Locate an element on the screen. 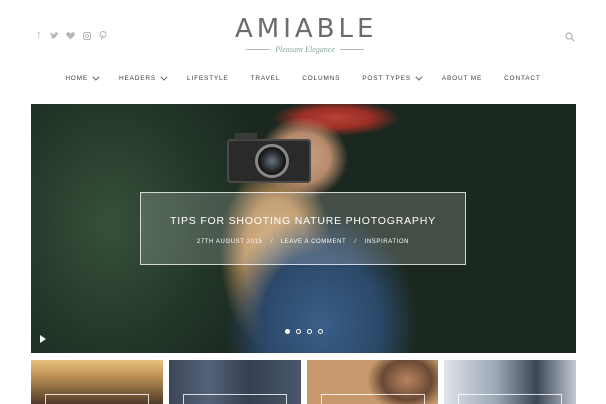 The height and width of the screenshot is (404, 606). nav-item-label: POST TYPES is located at coordinates (386, 78).